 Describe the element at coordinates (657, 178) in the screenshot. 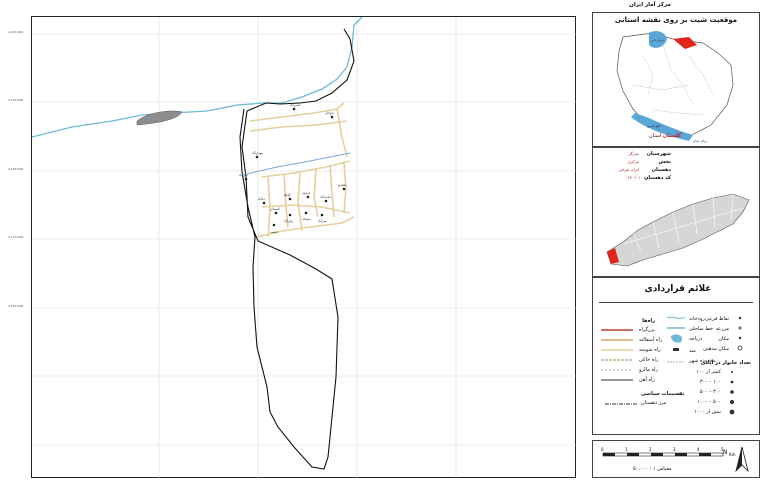

I see `admin-label: کد دهستان` at that location.